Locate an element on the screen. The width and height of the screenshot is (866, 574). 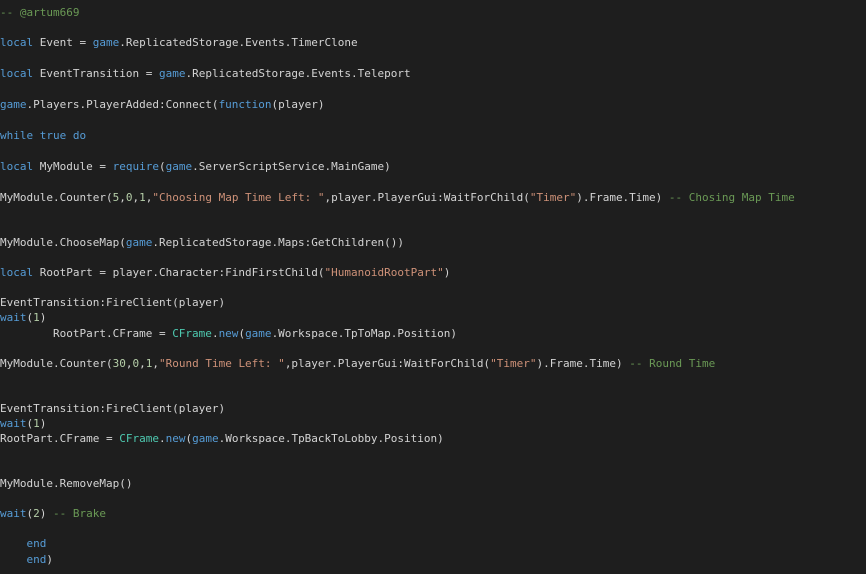
code-token: .ReplicatedStorage.Maps:GetChildren()) is located at coordinates (278, 242).